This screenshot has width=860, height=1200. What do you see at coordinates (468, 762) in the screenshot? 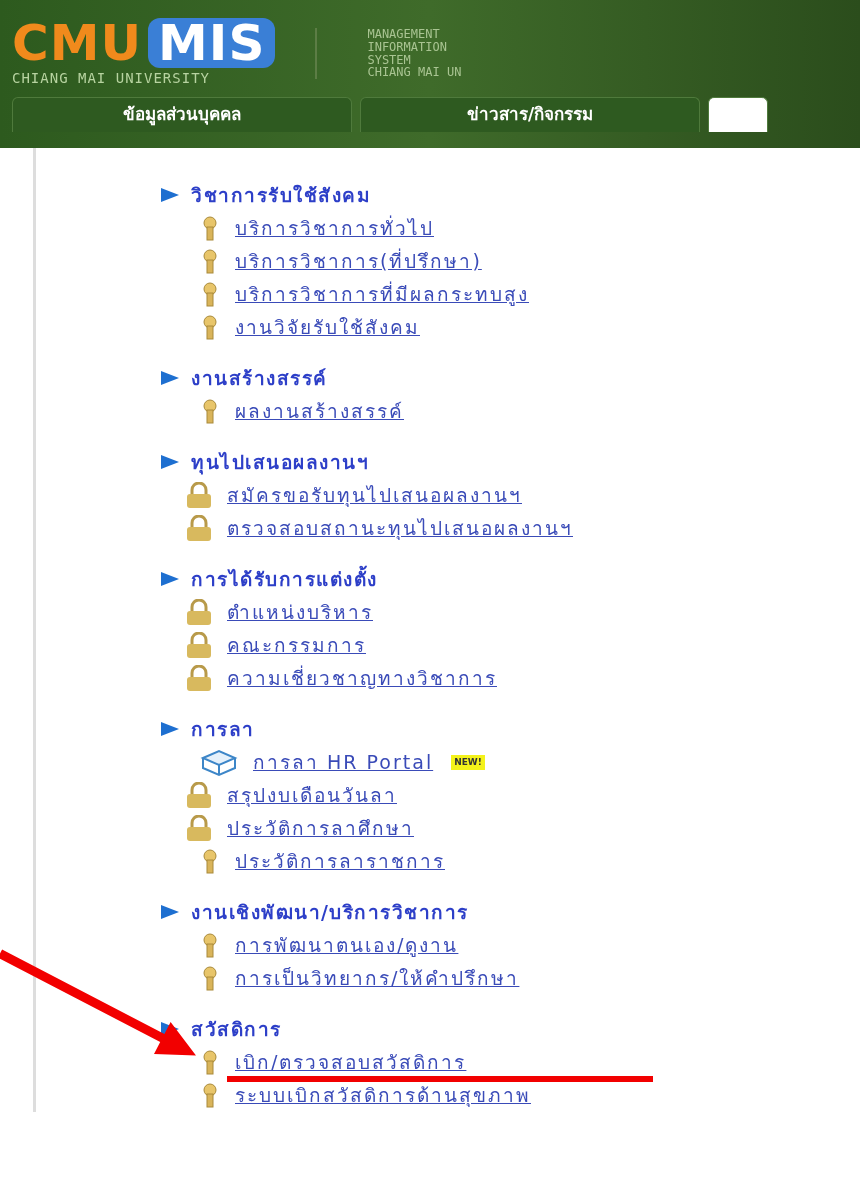
I see `new-badge: NEW!` at bounding box center [468, 762].